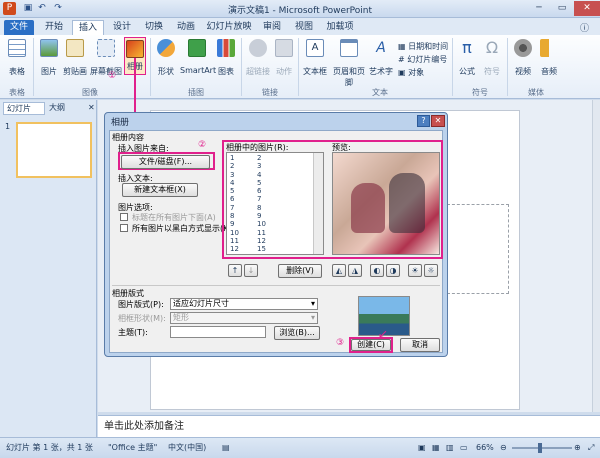  Describe the element at coordinates (420, 345) in the screenshot. I see `cancel-button: 取消` at that location.